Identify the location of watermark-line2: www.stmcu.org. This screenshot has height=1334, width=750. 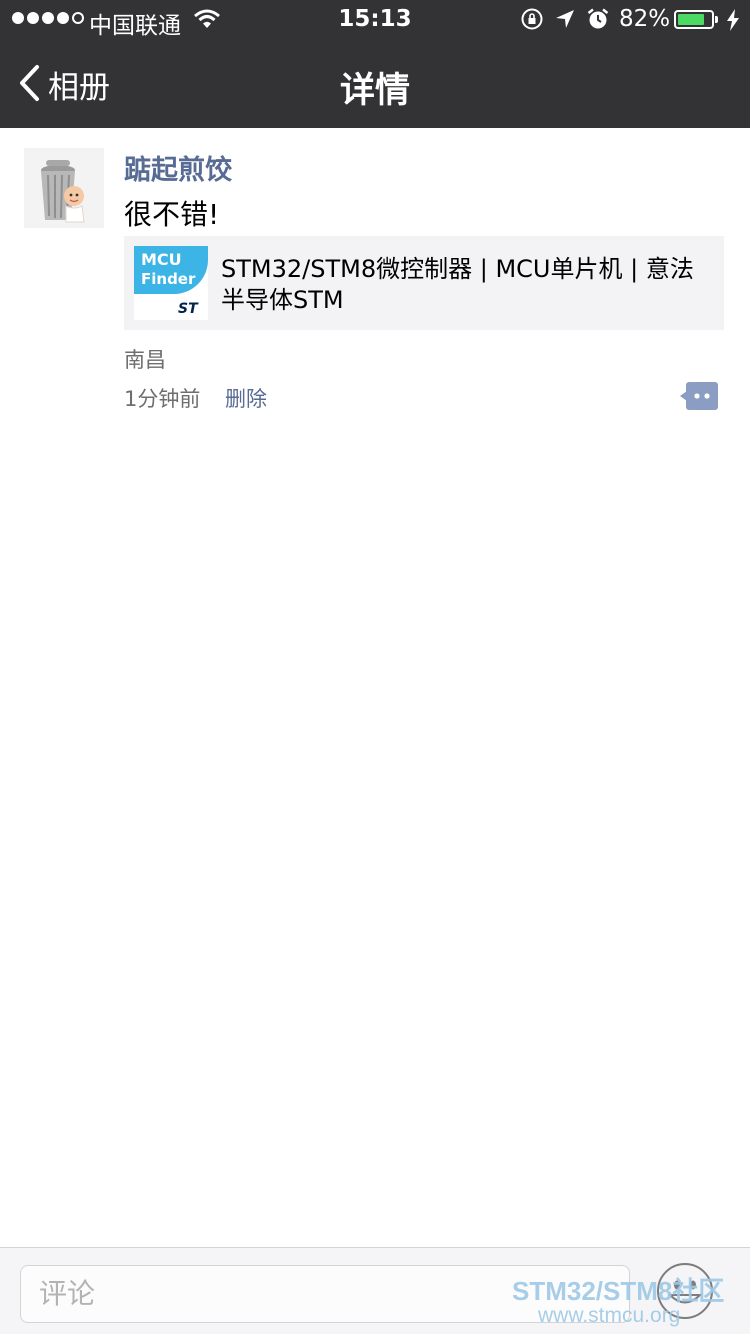
(609, 1315).